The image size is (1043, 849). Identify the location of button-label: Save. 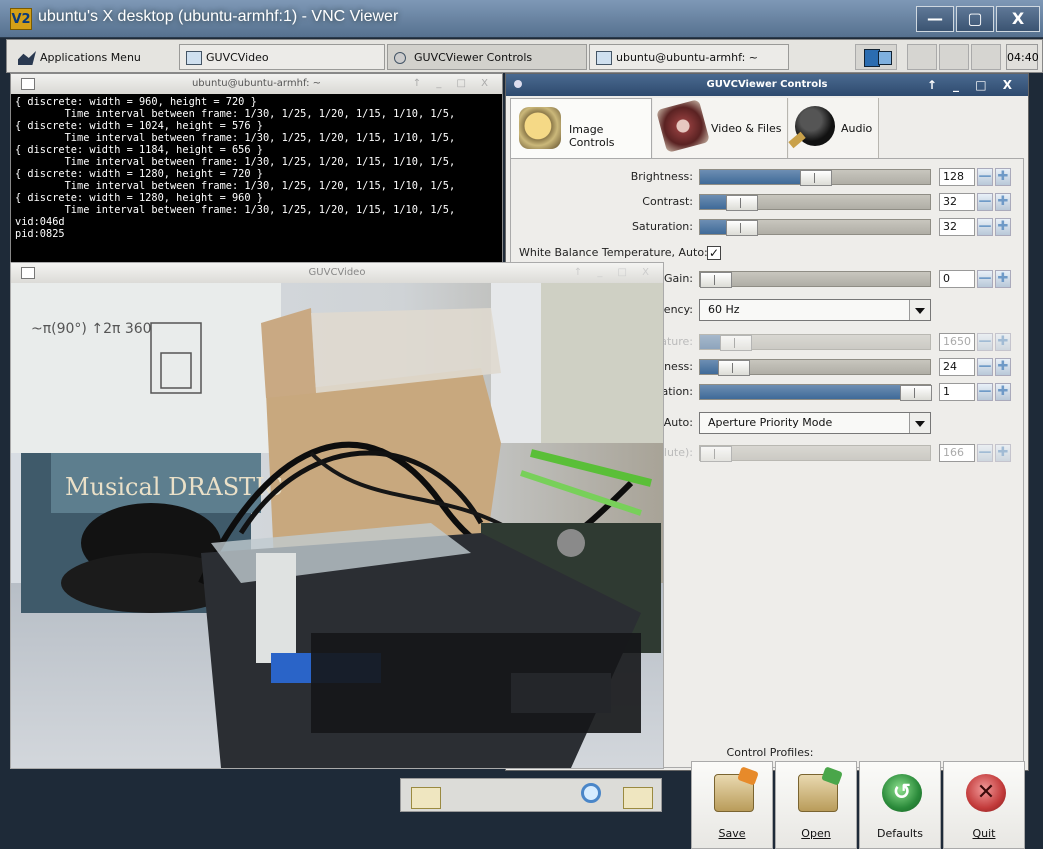
(732, 833).